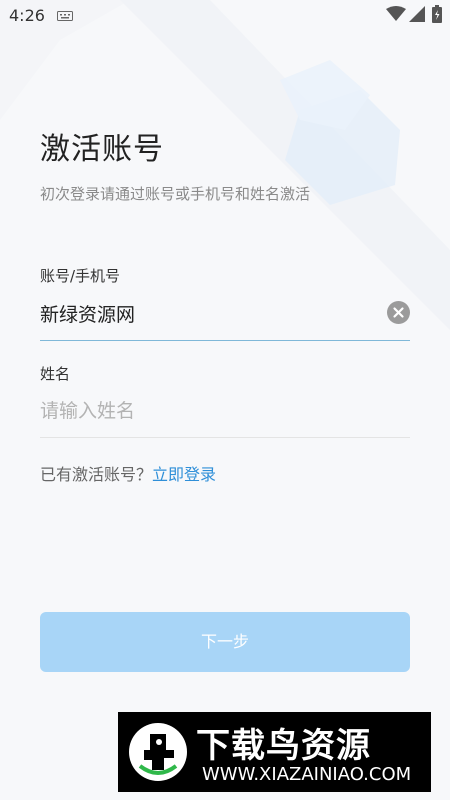 This screenshot has width=450, height=800. I want to click on status-bar: 4:26, so click(225, 16).